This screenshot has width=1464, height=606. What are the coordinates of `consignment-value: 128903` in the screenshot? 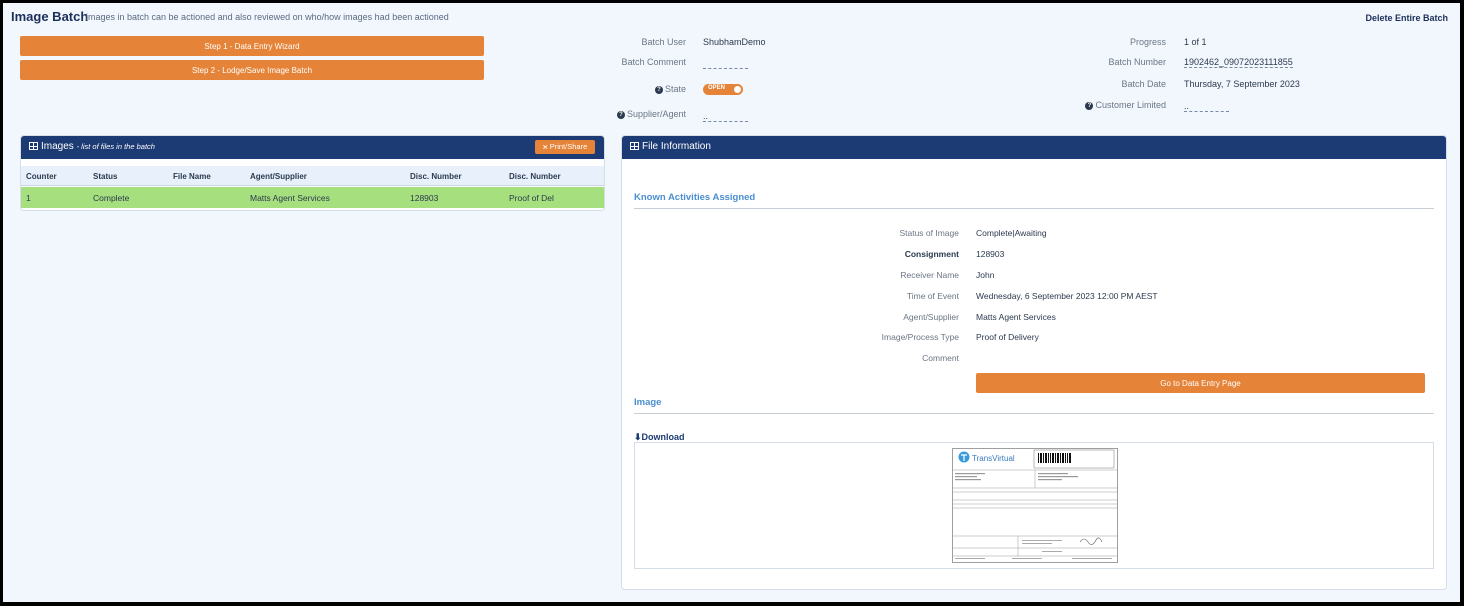 It's located at (990, 254).